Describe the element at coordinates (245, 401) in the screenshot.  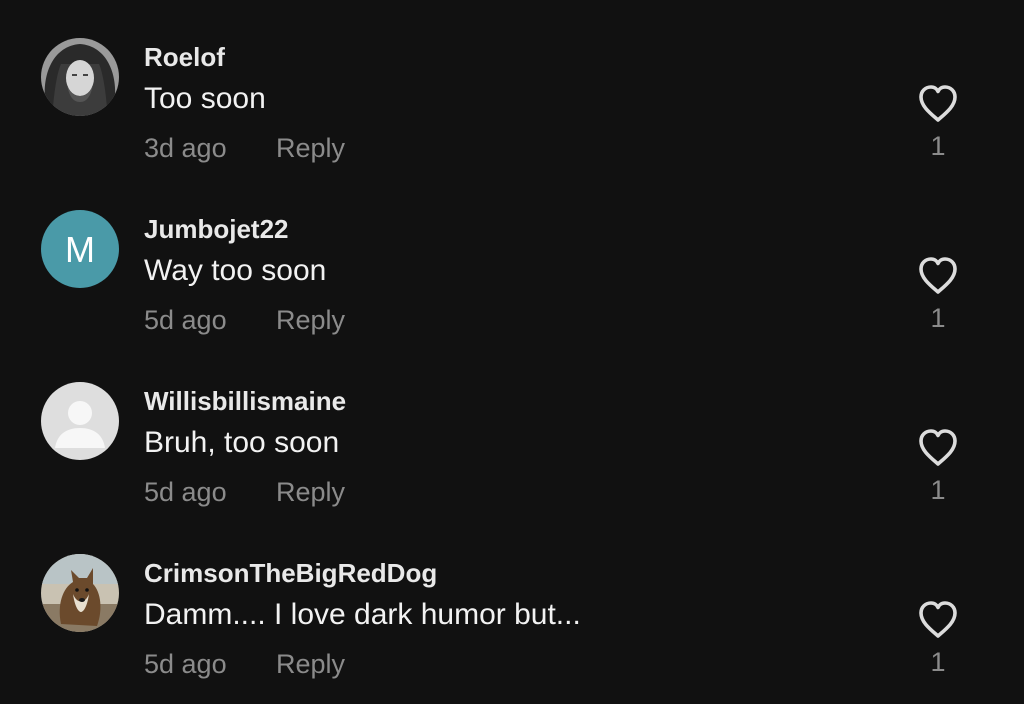
I see `comment-username: Willisbillismaine` at that location.